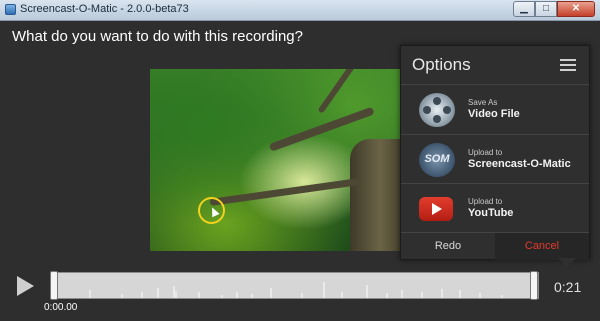 This screenshot has height=321, width=600. I want to click on option-label: Video File, so click(494, 114).